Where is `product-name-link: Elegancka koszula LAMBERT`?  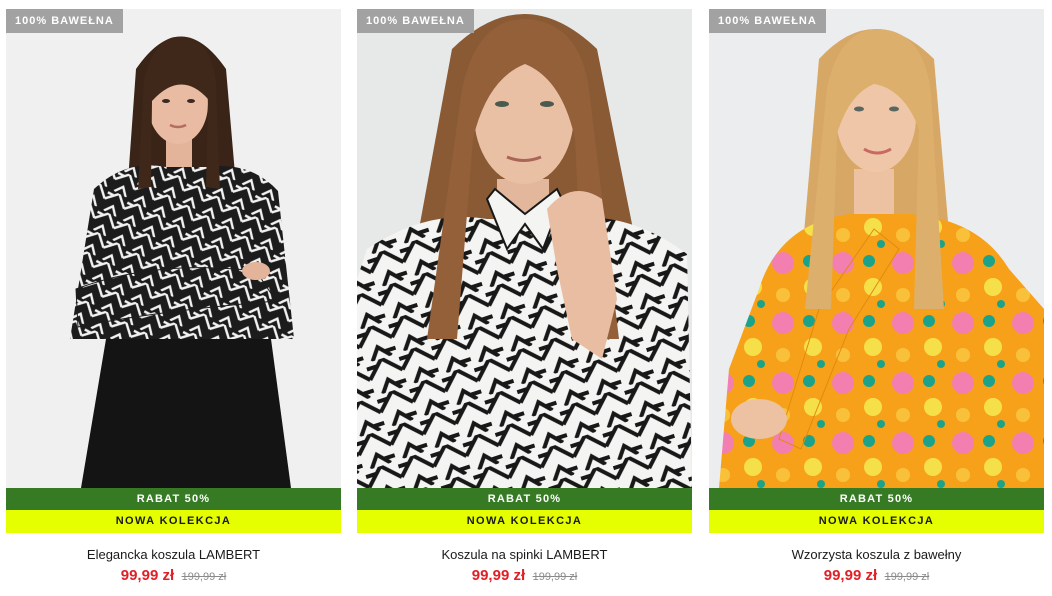
product-name-link: Elegancka koszula LAMBERT is located at coordinates (173, 554).